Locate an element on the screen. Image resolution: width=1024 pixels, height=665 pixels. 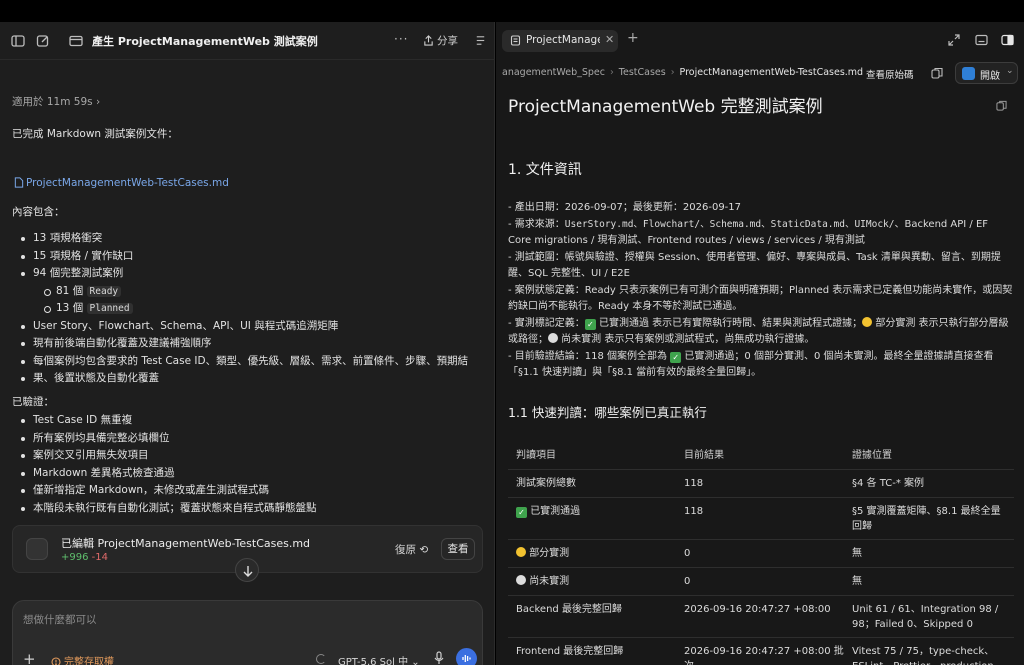
sub-item-prefix: 81 個 is located at coordinates (70, 290).